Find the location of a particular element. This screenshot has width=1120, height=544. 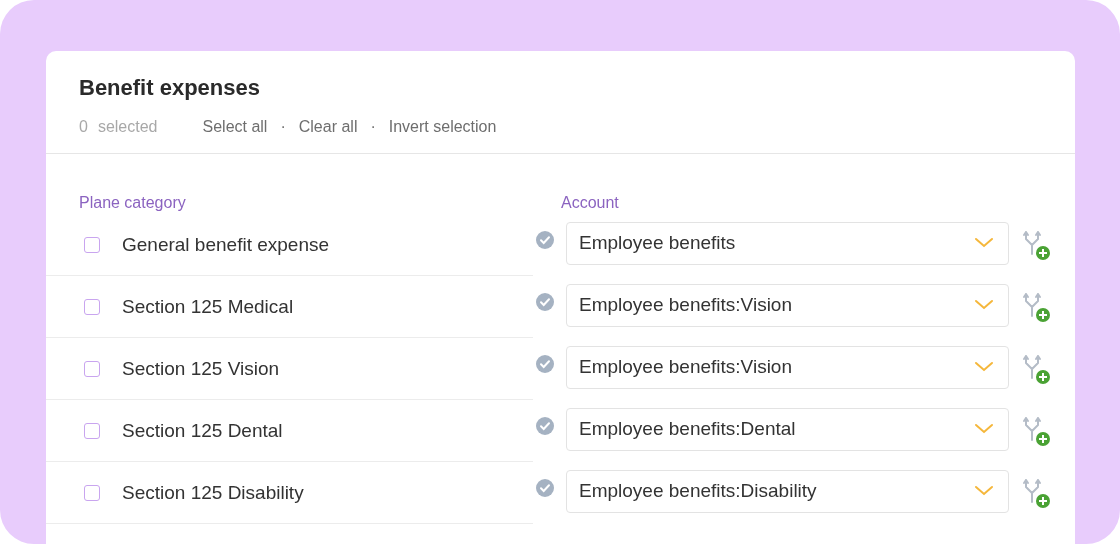

category-label: Section 125 Disability is located at coordinates (213, 492).